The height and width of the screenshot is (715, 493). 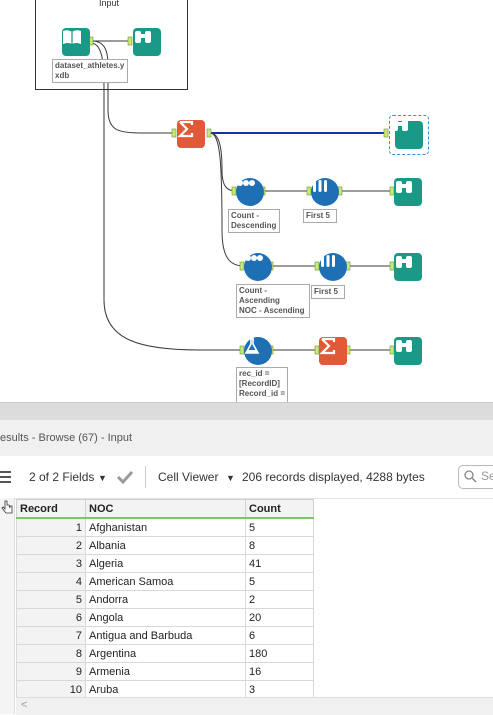 I want to click on noc-cell: Albania, so click(x=165, y=545).